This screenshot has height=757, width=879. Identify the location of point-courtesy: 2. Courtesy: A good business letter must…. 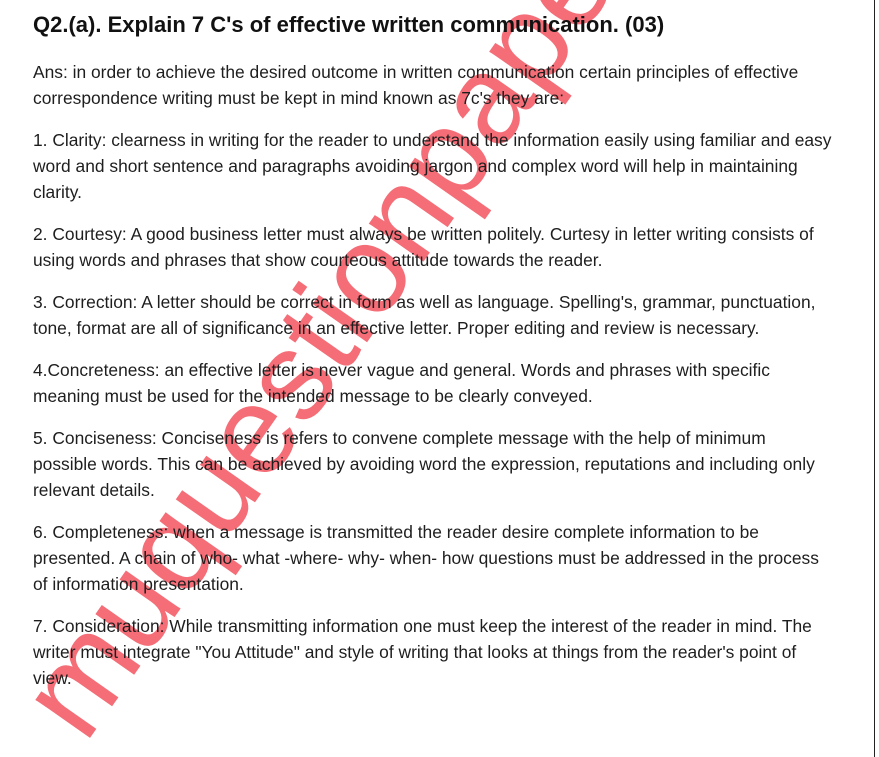
(423, 247).